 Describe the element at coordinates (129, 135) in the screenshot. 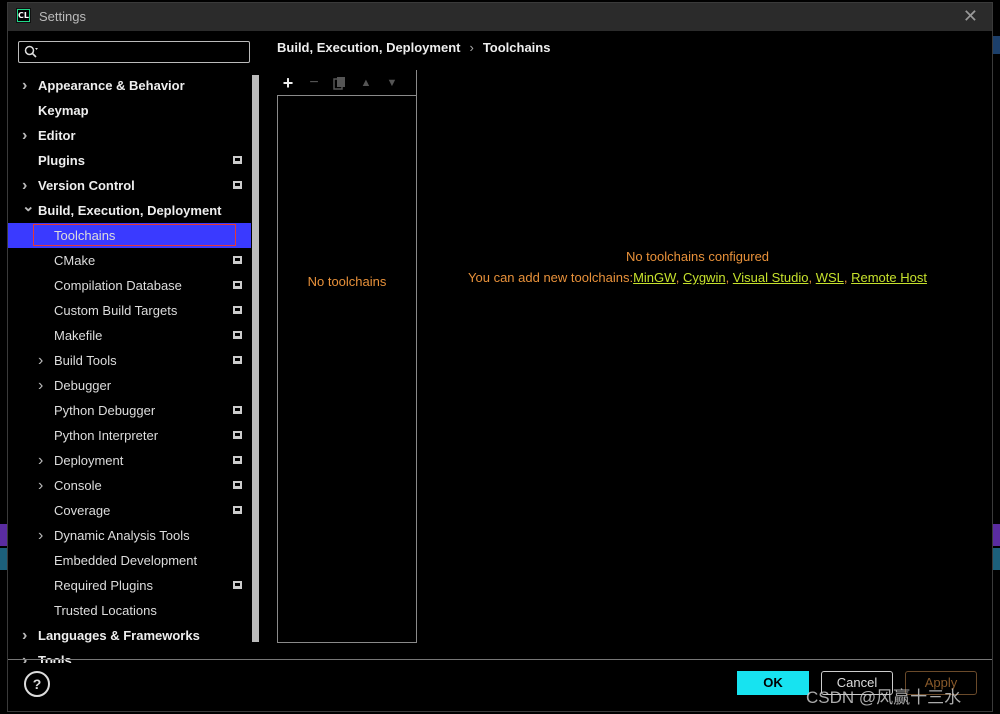

I see `tree-item-editor: › Editor` at that location.